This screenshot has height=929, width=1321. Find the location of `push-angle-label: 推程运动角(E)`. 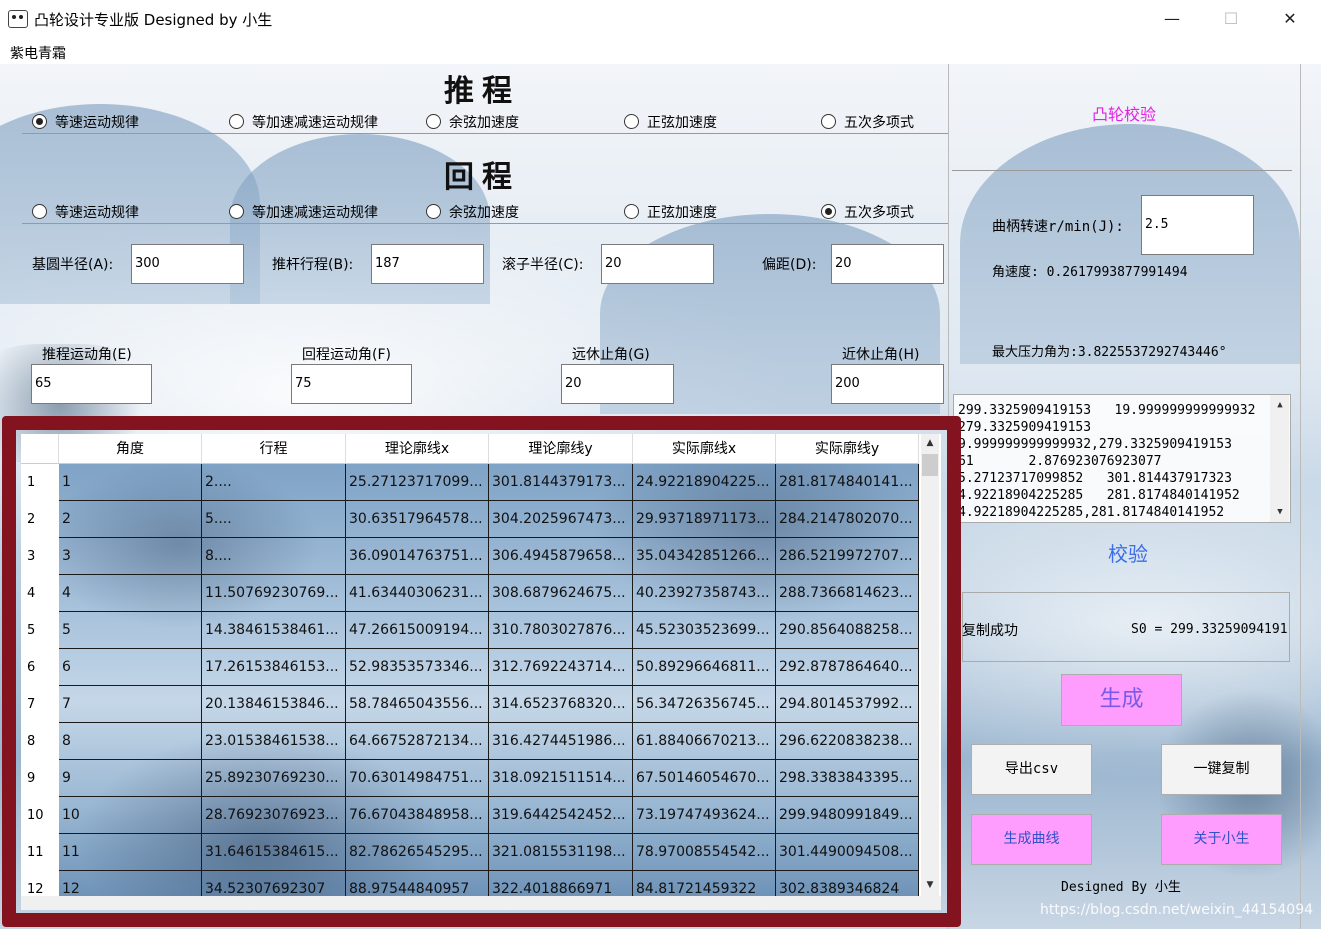

push-angle-label: 推程运动角(E) is located at coordinates (87, 355).